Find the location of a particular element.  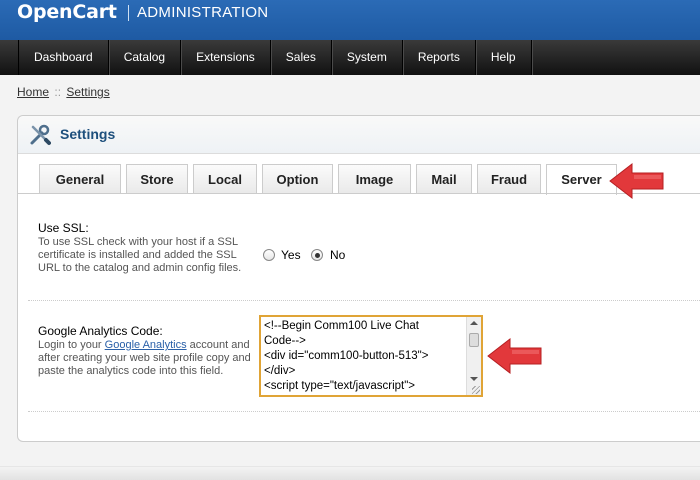

breadcrumb-home-link: Home is located at coordinates (33, 92).